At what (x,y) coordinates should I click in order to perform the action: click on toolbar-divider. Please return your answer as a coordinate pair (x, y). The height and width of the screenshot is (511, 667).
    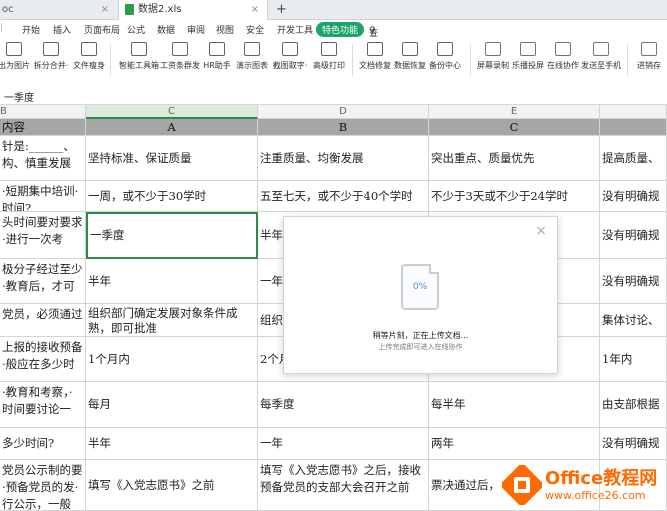
    Looking at the image, I should click on (627, 60).